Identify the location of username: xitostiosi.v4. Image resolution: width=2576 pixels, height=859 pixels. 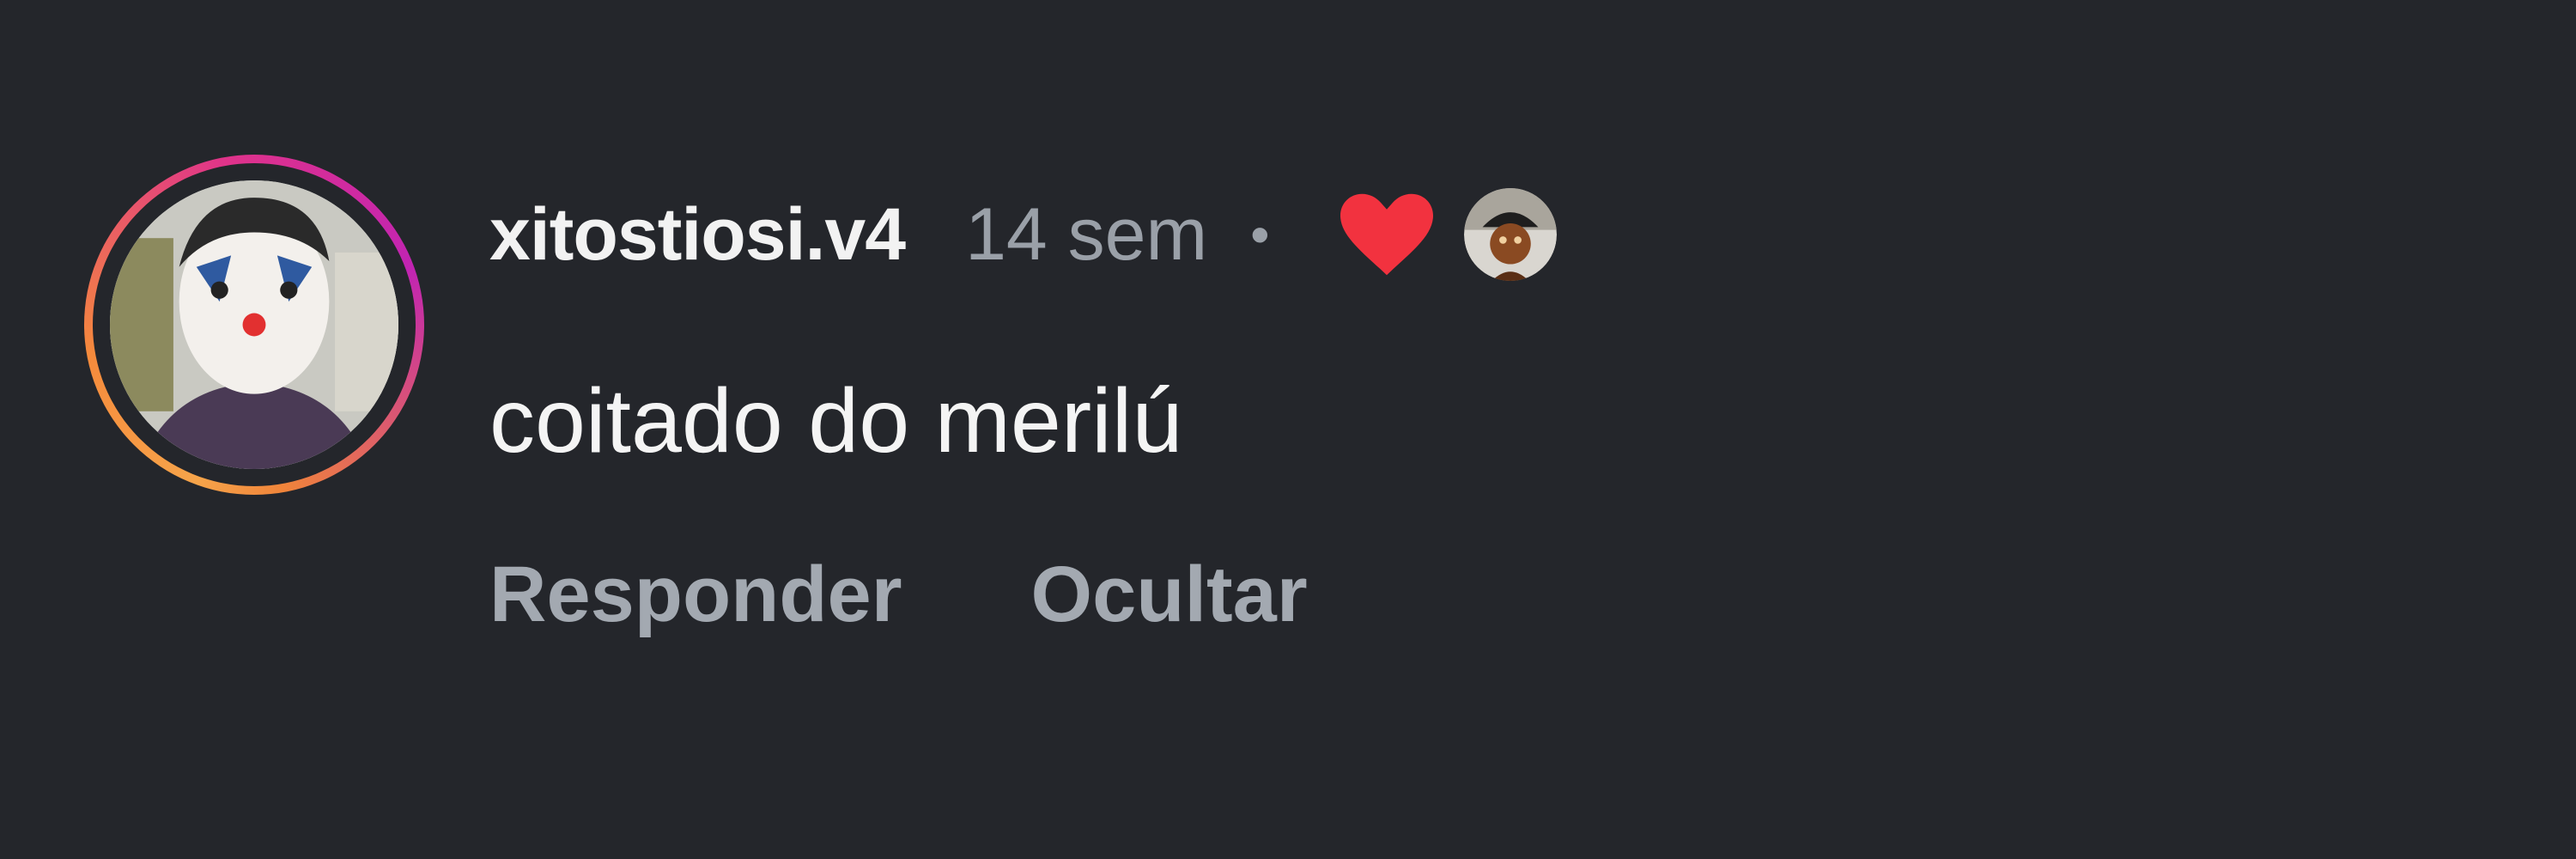
(697, 235).